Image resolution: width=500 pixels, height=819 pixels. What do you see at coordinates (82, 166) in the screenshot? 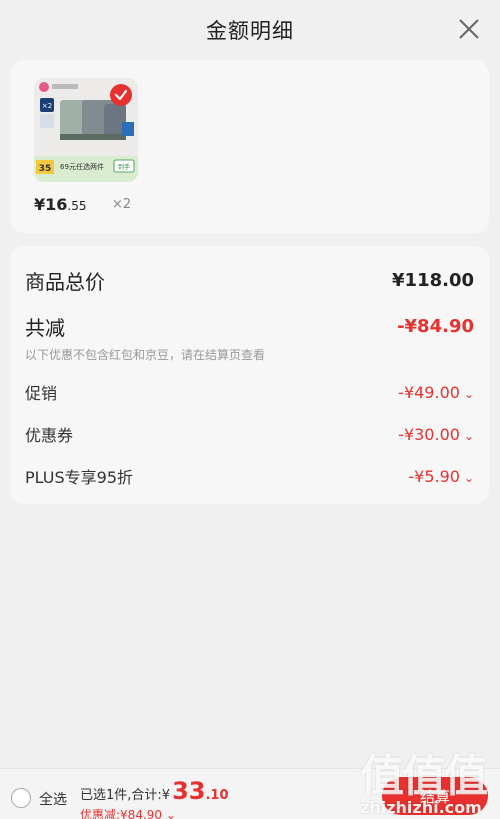
I see `svg-text: 69元任选两件` at bounding box center [82, 166].